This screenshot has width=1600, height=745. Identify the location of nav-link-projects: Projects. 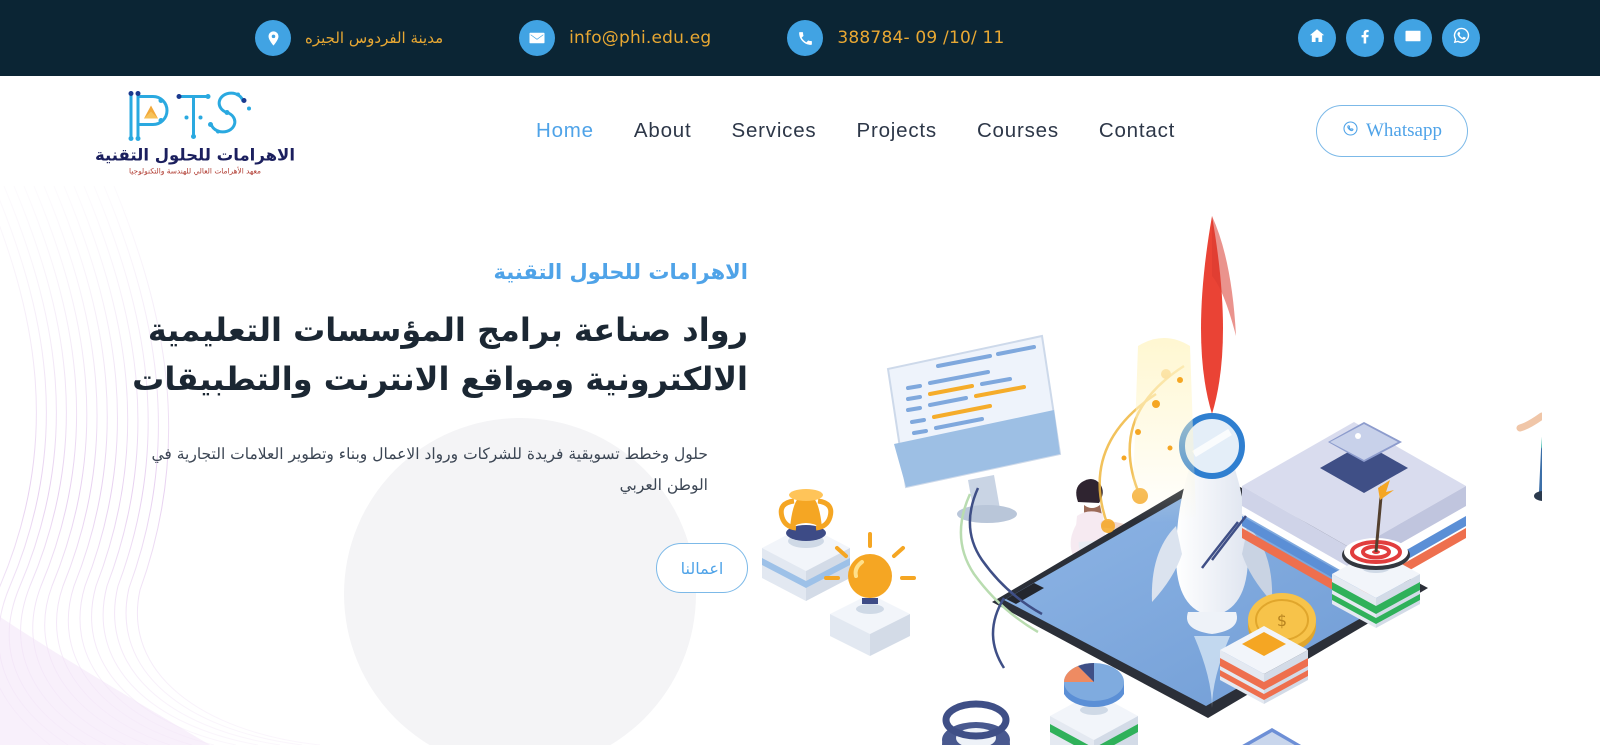
(916, 131).